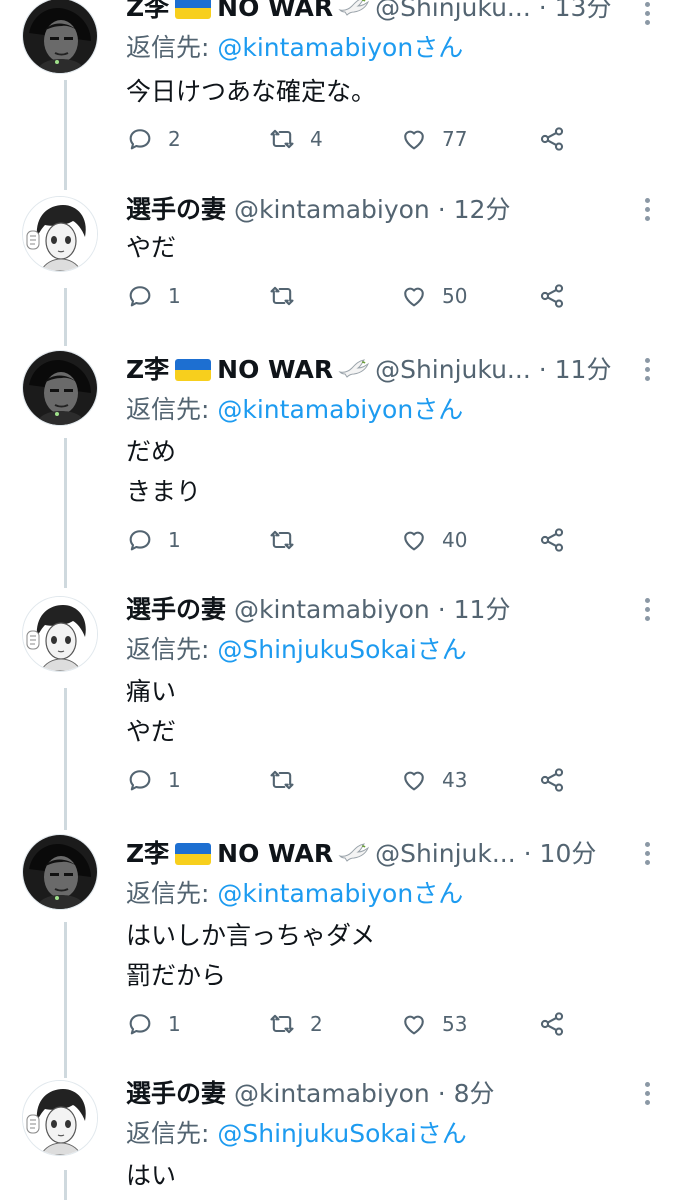 The height and width of the screenshot is (1200, 679). What do you see at coordinates (455, 139) in the screenshot?
I see `like-count: 77` at bounding box center [455, 139].